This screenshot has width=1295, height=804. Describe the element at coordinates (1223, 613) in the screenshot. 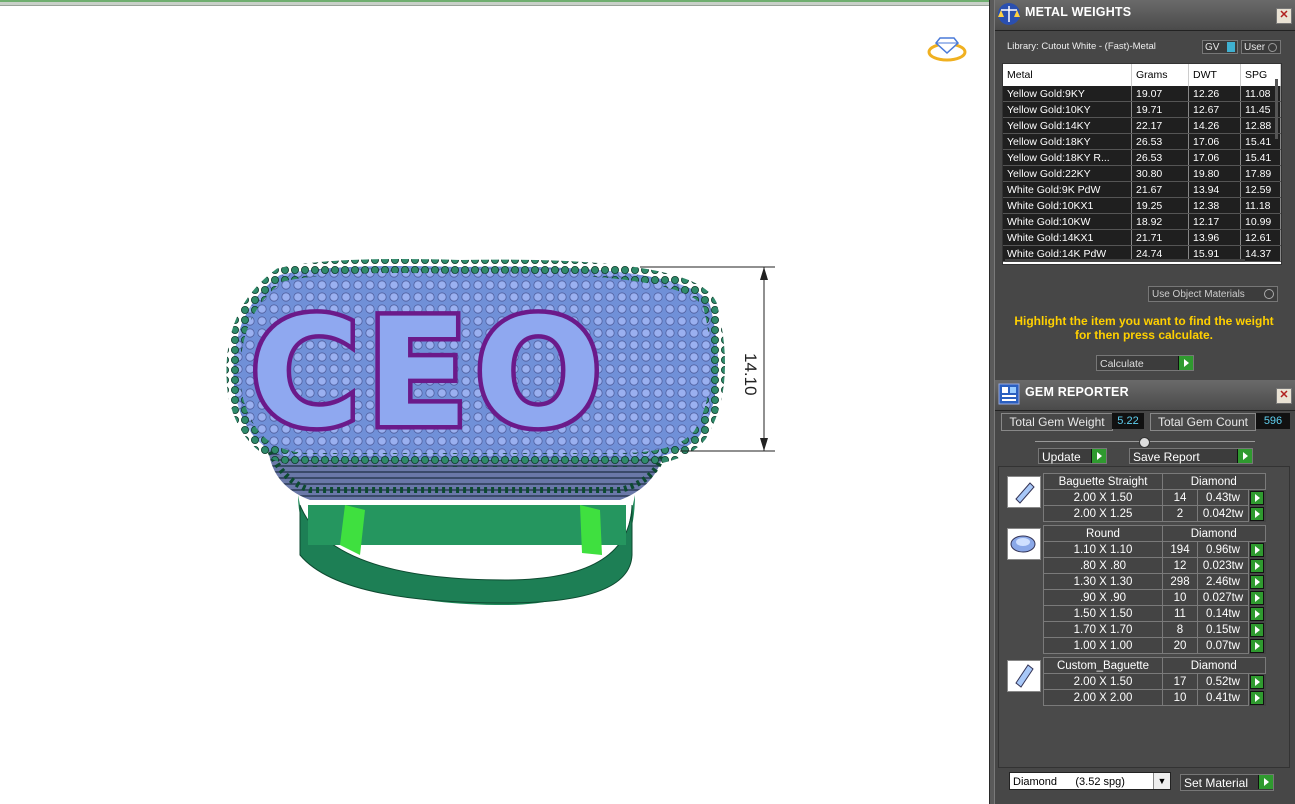

I see `gem-weight-cell: 0.14tw` at that location.